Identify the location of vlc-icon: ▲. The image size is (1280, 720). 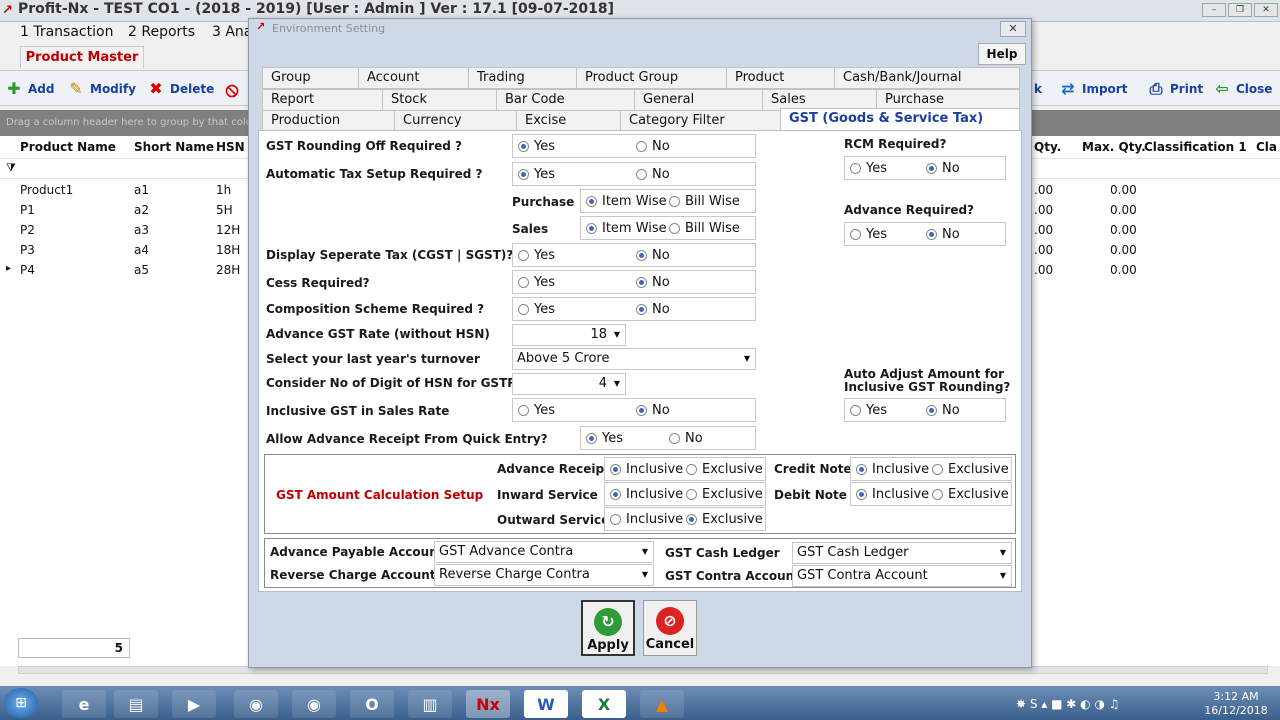
(662, 704).